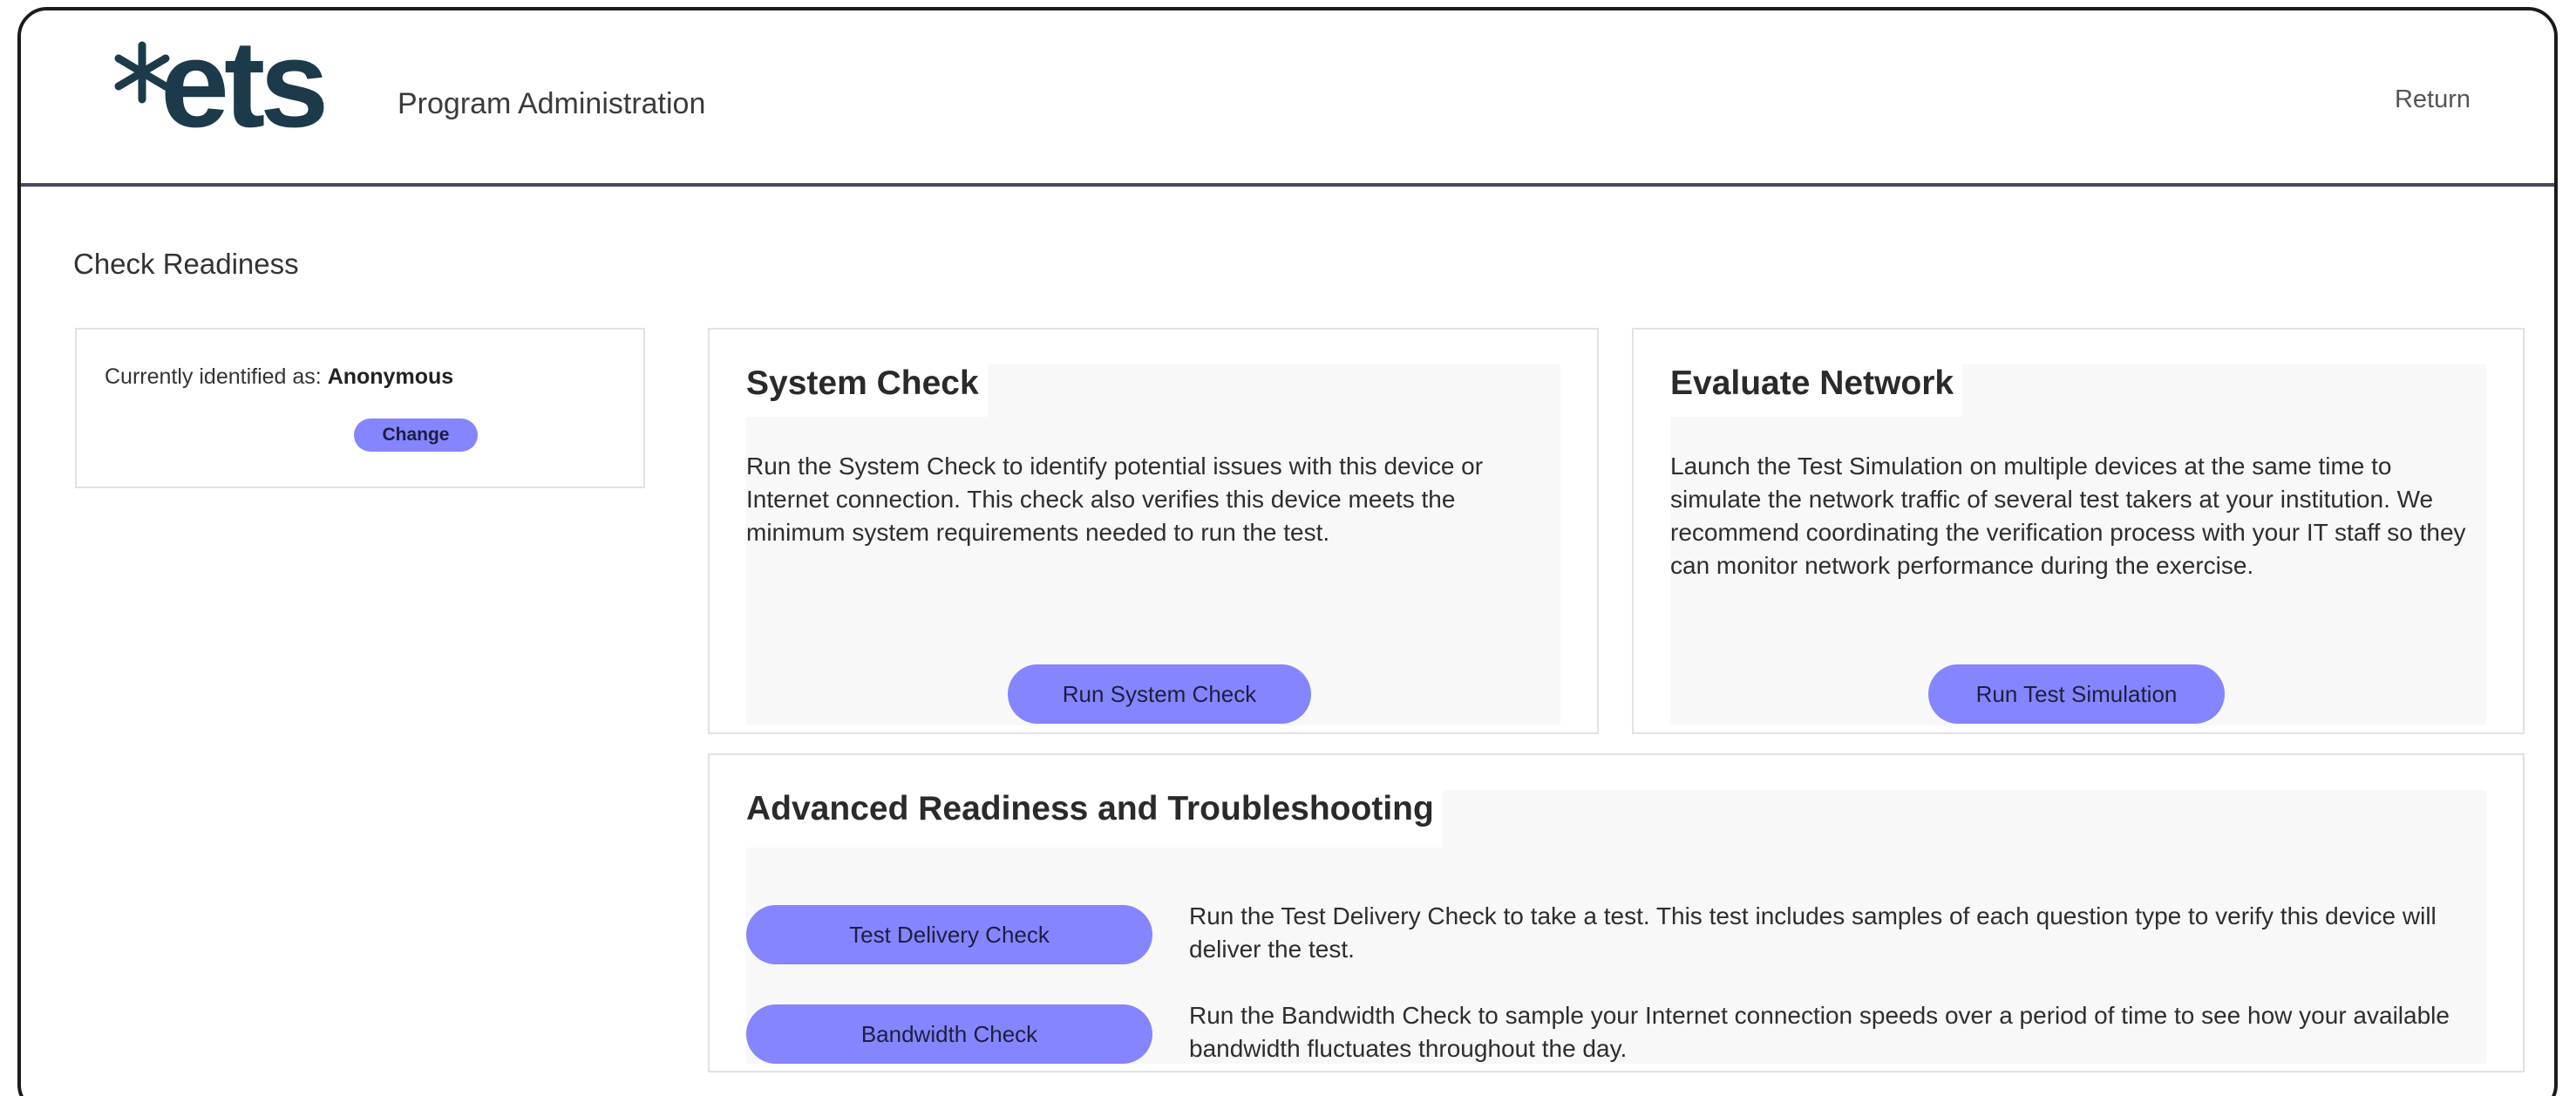 The width and height of the screenshot is (2576, 1096). What do you see at coordinates (867, 390) in the screenshot?
I see `system-check-title: System Check` at bounding box center [867, 390].